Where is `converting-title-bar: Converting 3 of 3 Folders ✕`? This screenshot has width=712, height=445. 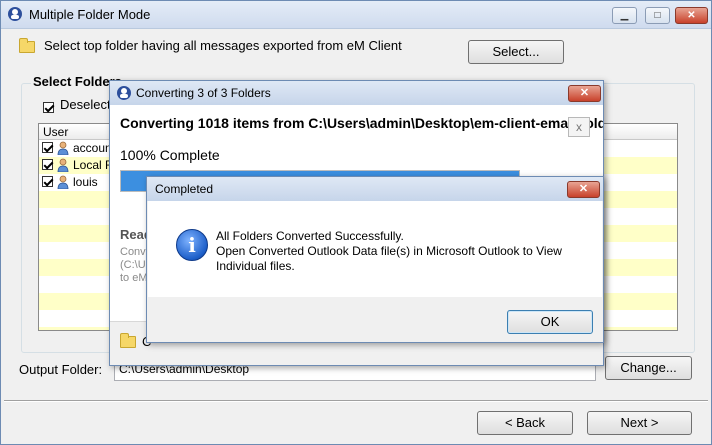 converting-title-bar: Converting 3 of 3 Folders ✕ is located at coordinates (356, 93).